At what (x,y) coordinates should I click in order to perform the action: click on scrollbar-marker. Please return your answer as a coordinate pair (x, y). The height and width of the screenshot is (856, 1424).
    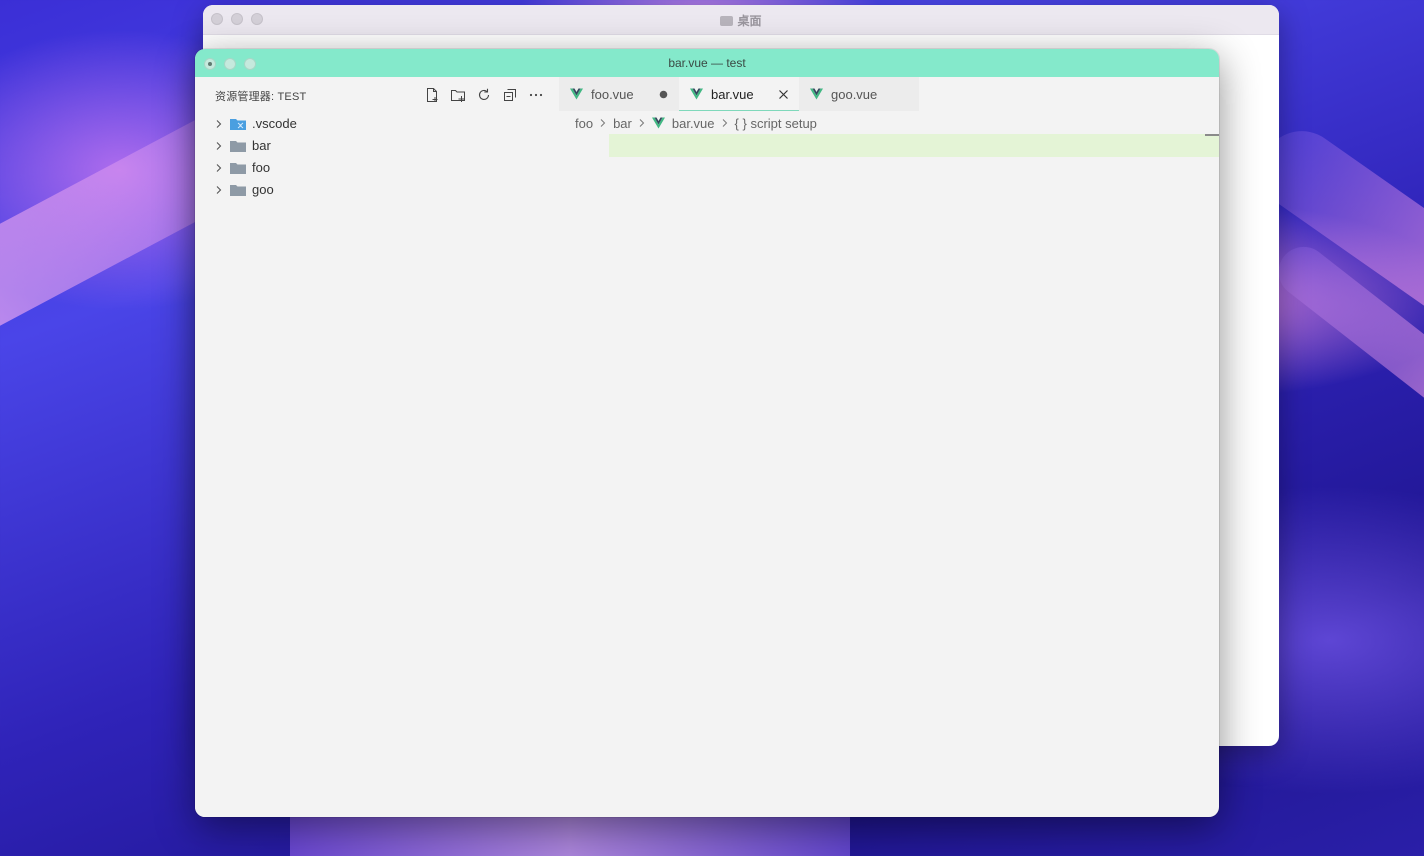
    Looking at the image, I should click on (1212, 135).